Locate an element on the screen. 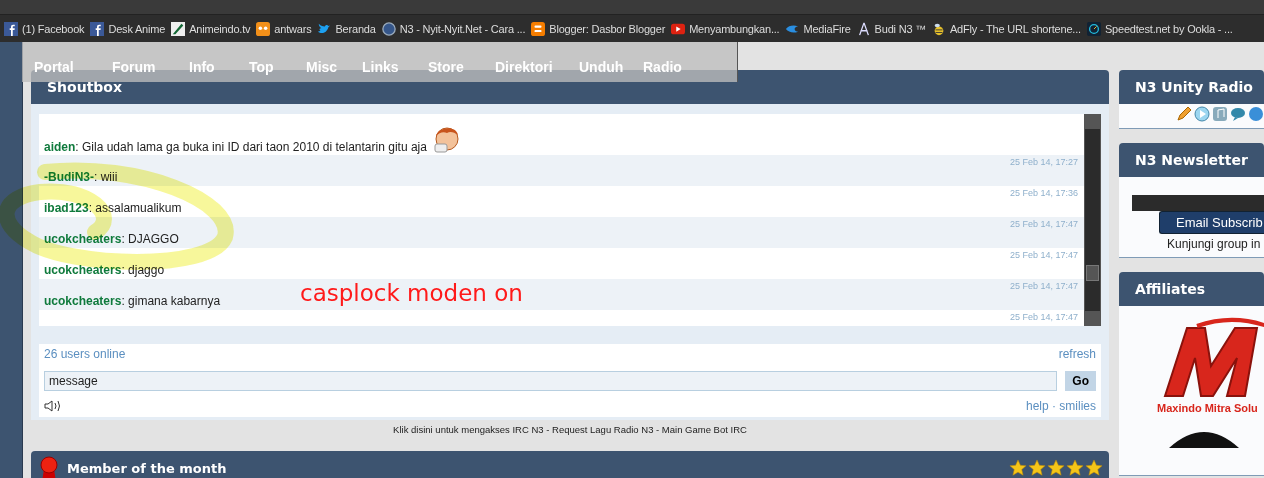 This screenshot has height=478, width=1264. chat-message: ucokcheaters: gimana kabarnya is located at coordinates (132, 301).